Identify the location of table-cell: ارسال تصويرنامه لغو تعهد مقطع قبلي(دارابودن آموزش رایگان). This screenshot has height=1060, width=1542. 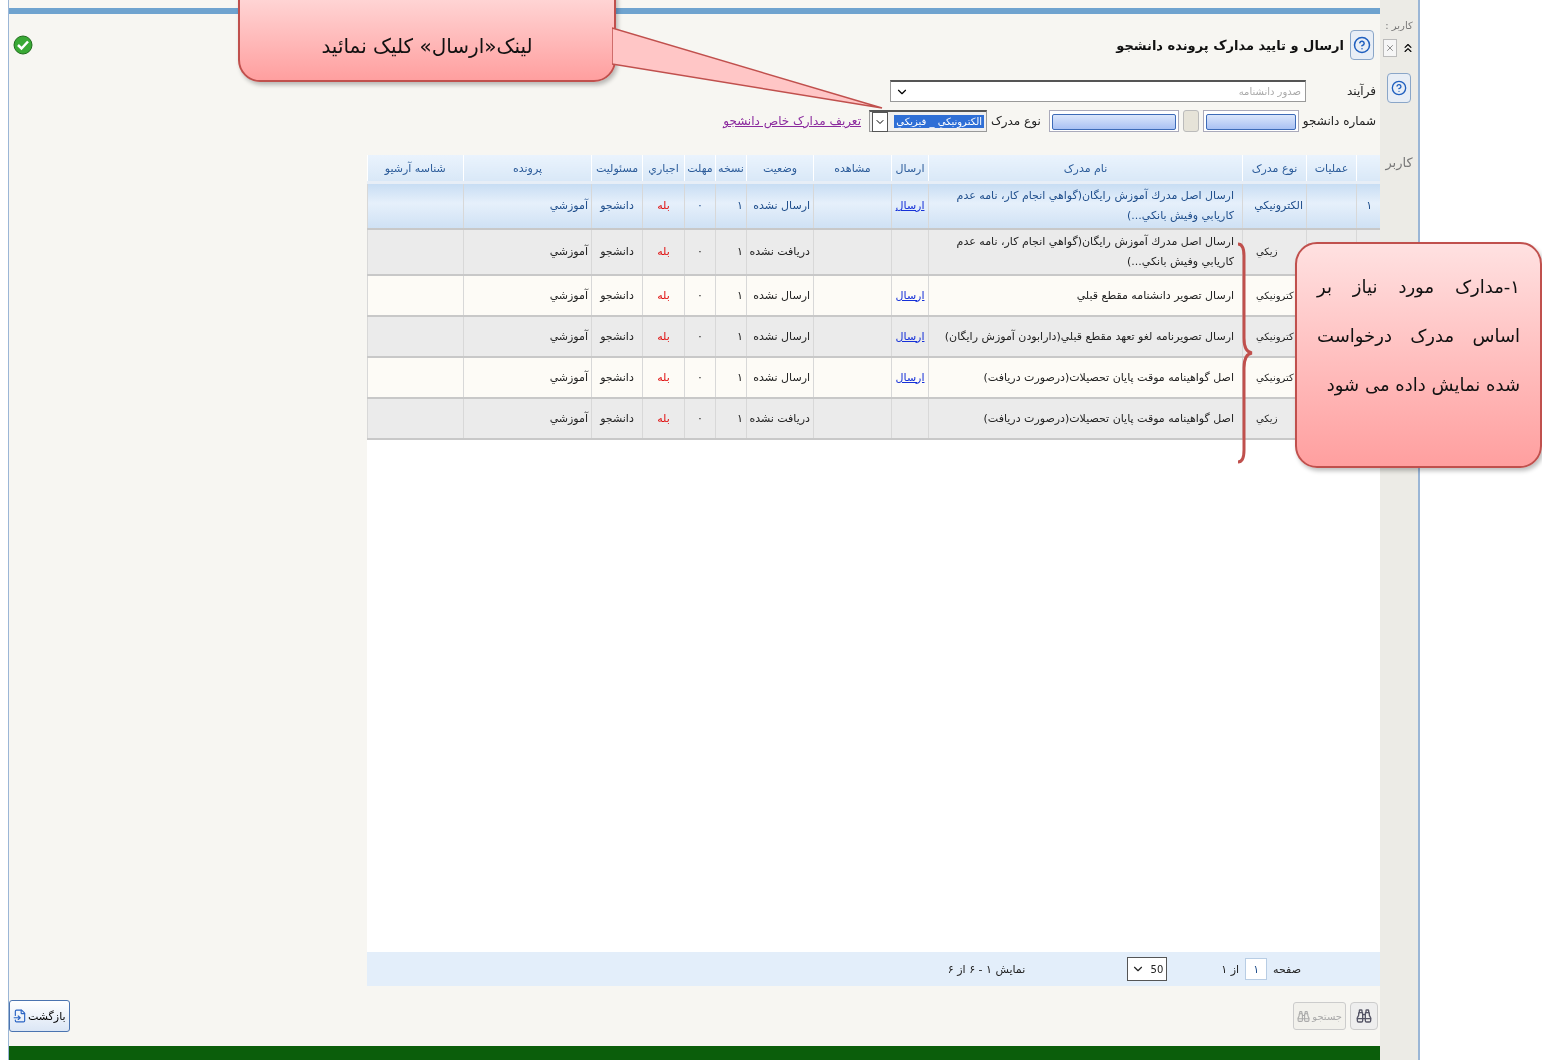
(1085, 336).